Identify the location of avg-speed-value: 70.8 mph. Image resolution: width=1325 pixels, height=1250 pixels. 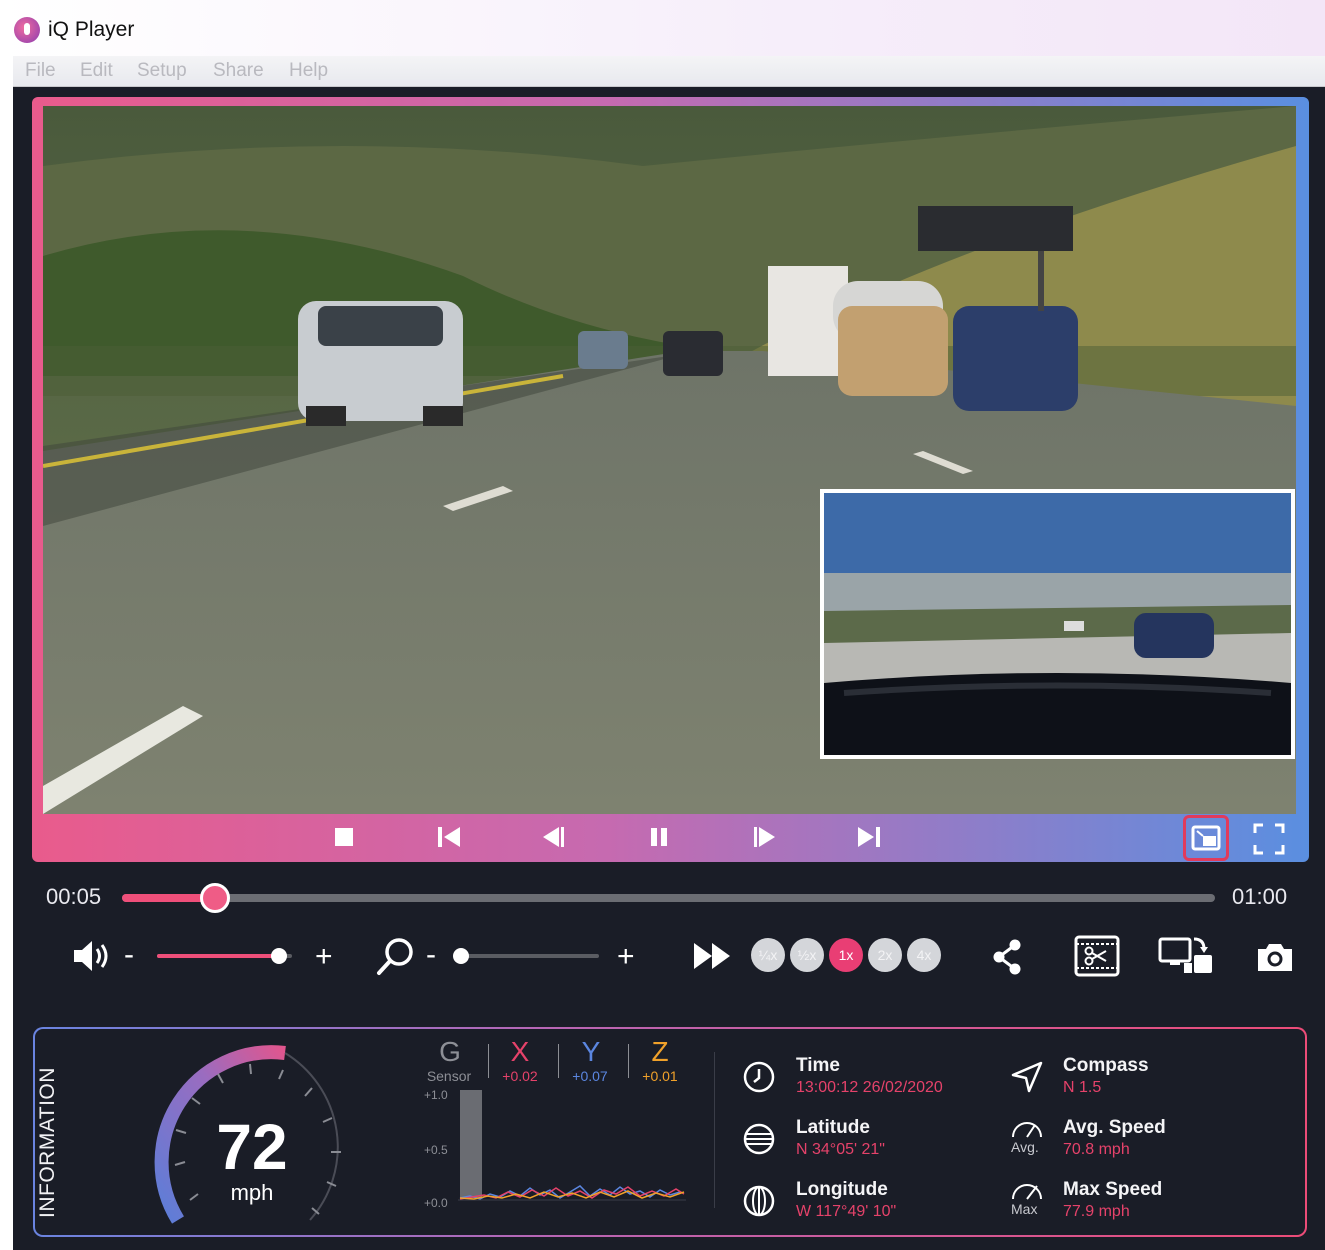
(1096, 1149).